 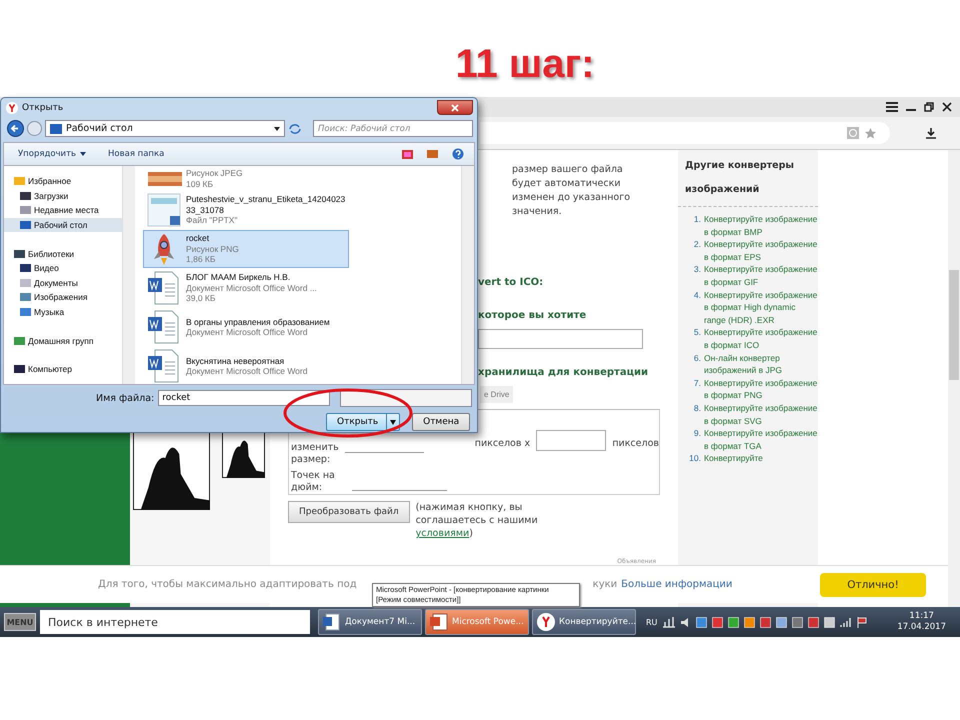 I want to click on convert-button: Преобразовать файл, so click(x=349, y=512).